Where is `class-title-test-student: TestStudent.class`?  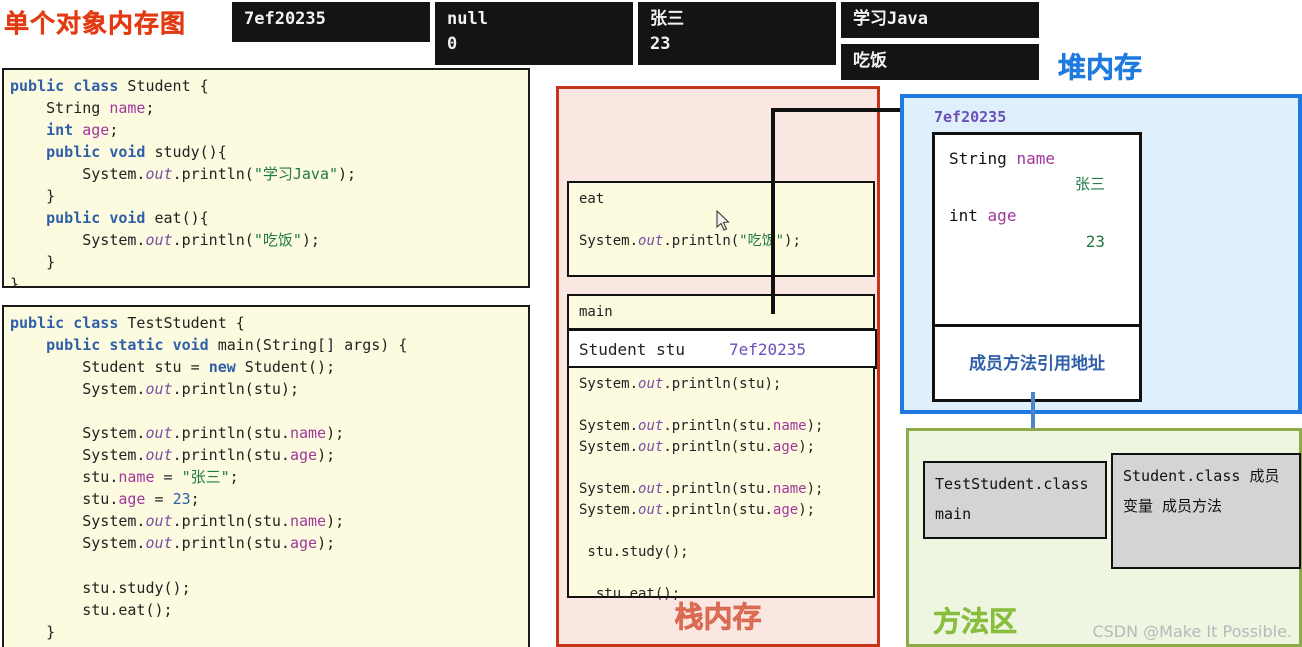 class-title-test-student: TestStudent.class is located at coordinates (1012, 484).